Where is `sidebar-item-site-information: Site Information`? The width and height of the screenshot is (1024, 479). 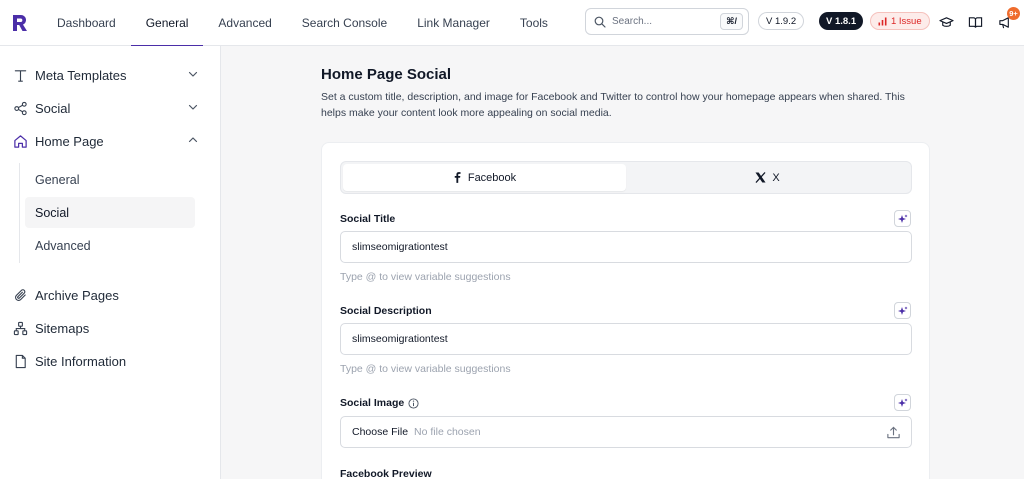 sidebar-item-site-information: Site Information is located at coordinates (110, 361).